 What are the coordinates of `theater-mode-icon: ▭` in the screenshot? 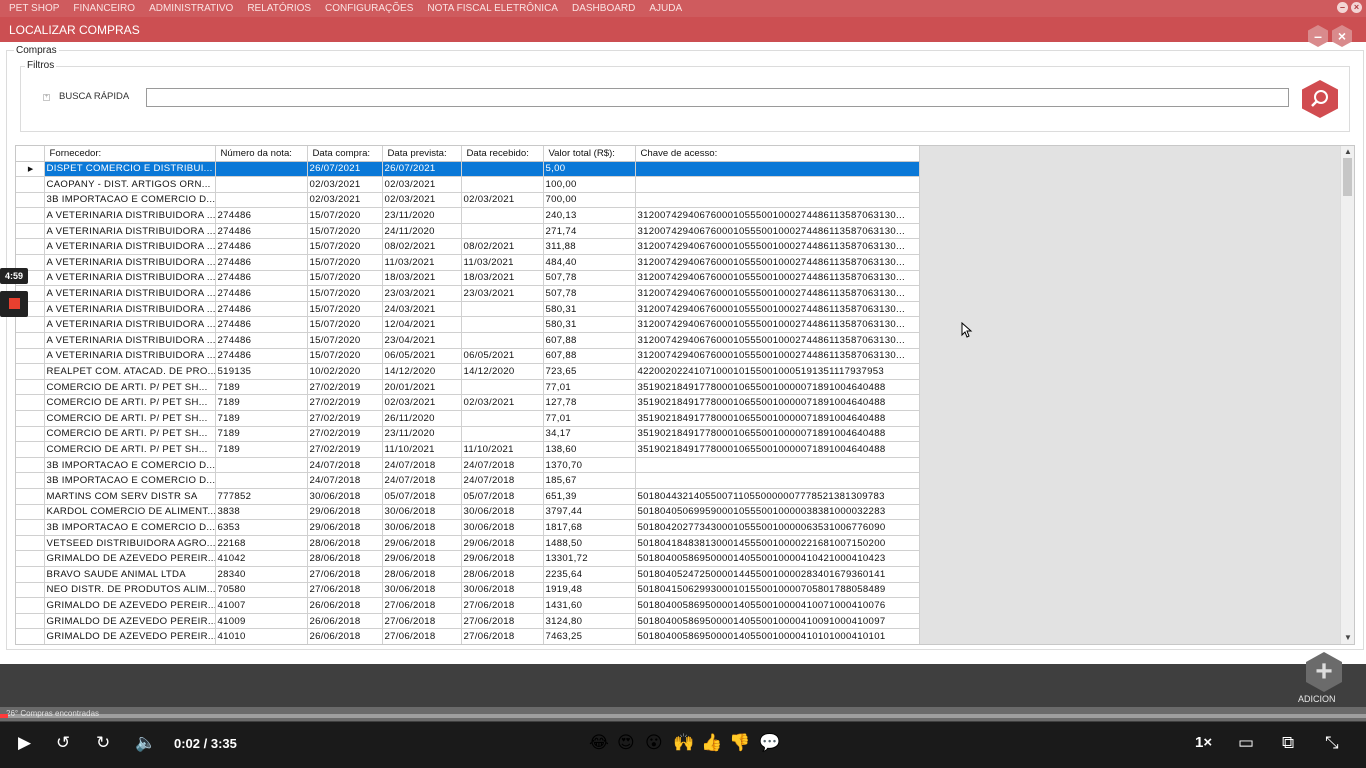 It's located at (1246, 743).